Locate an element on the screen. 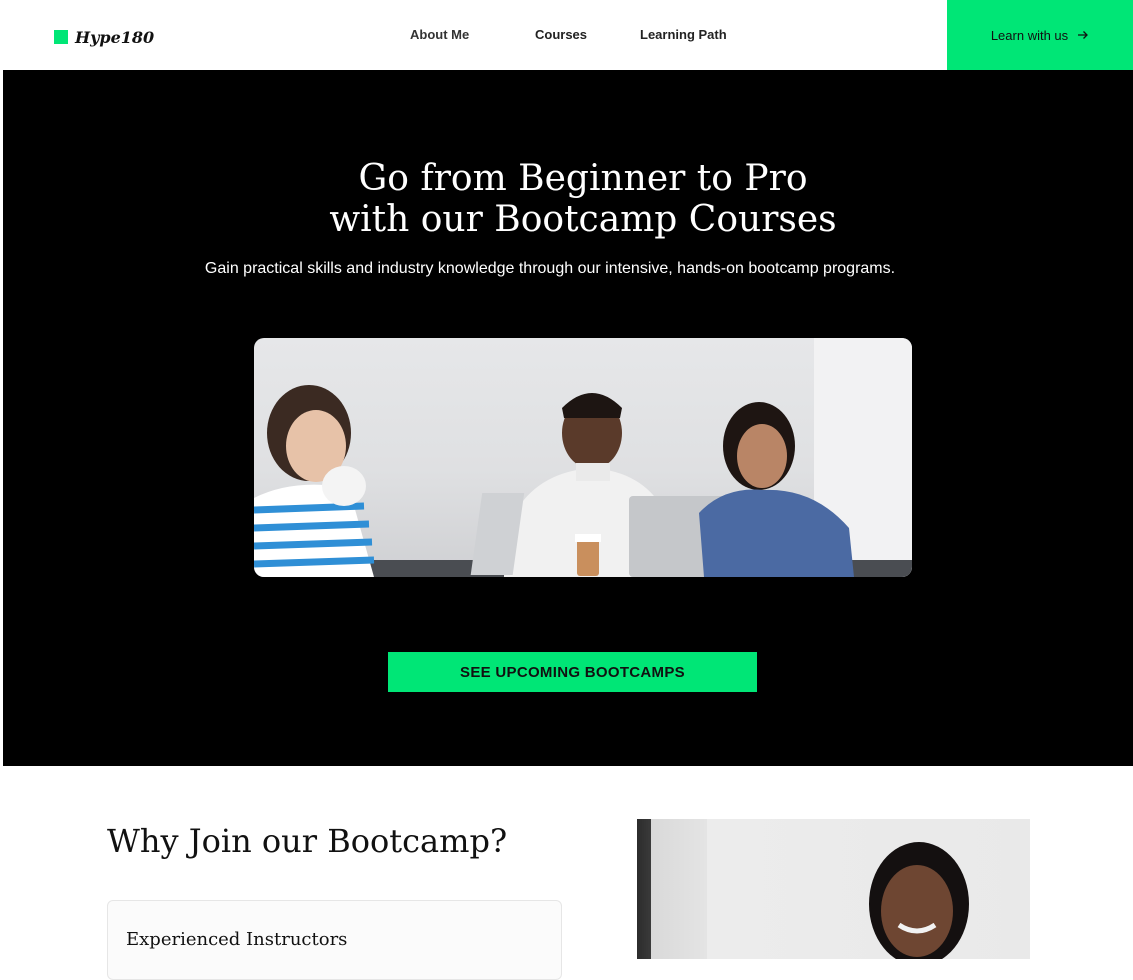 This screenshot has height=980, width=1133. hero-image is located at coordinates (583, 457).